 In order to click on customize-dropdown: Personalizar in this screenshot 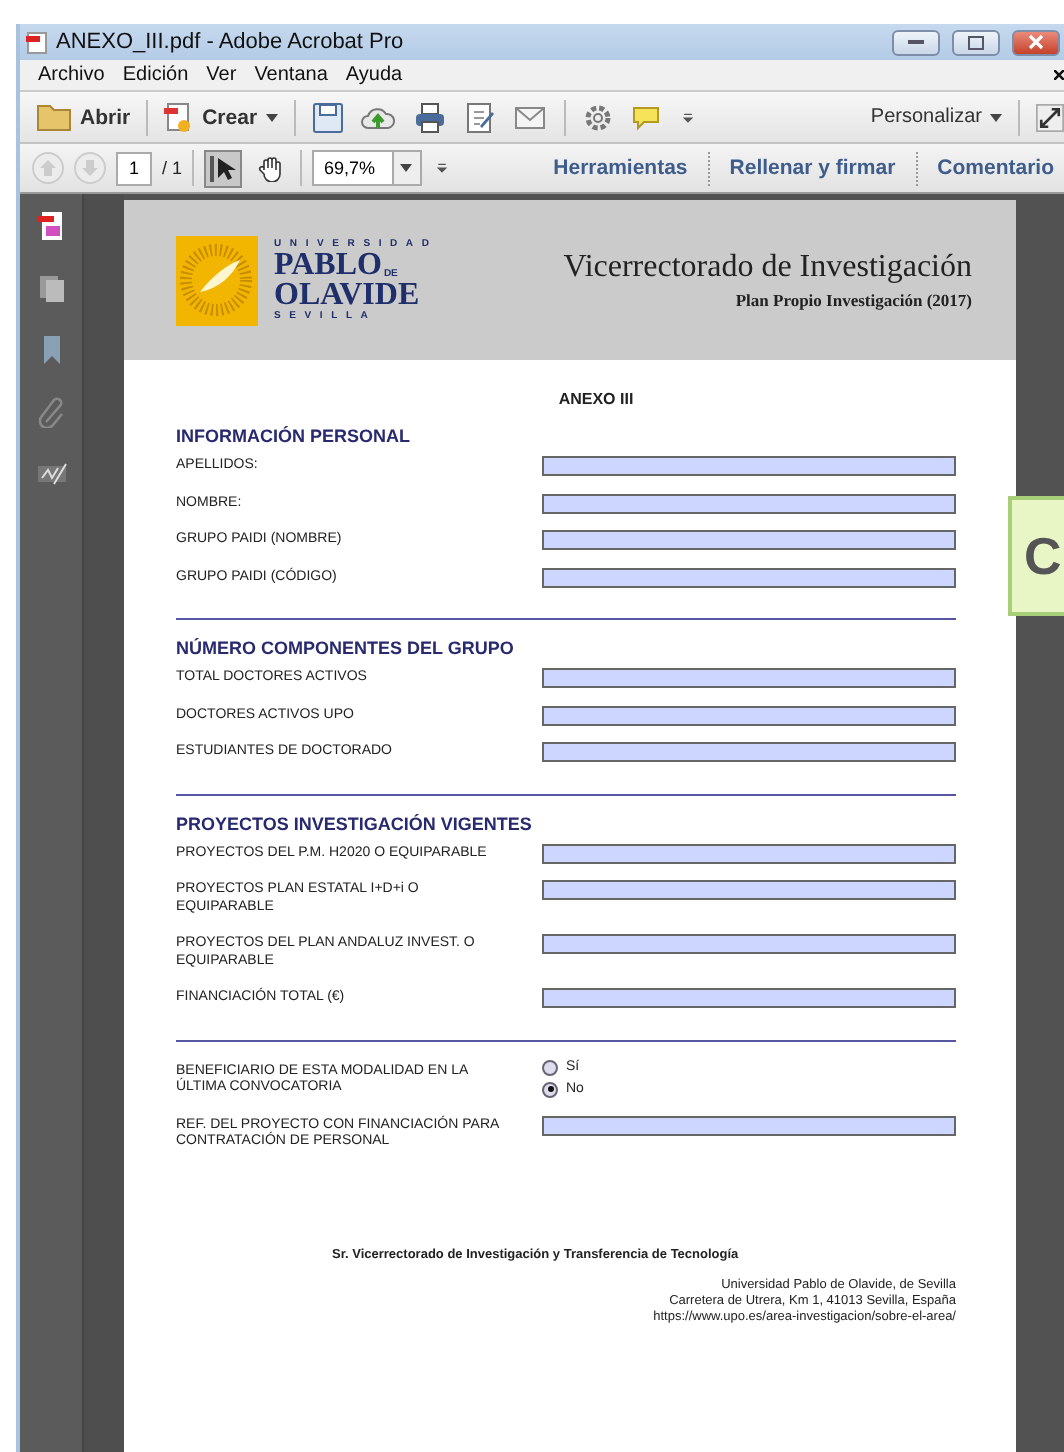, I will do `click(936, 117)`.